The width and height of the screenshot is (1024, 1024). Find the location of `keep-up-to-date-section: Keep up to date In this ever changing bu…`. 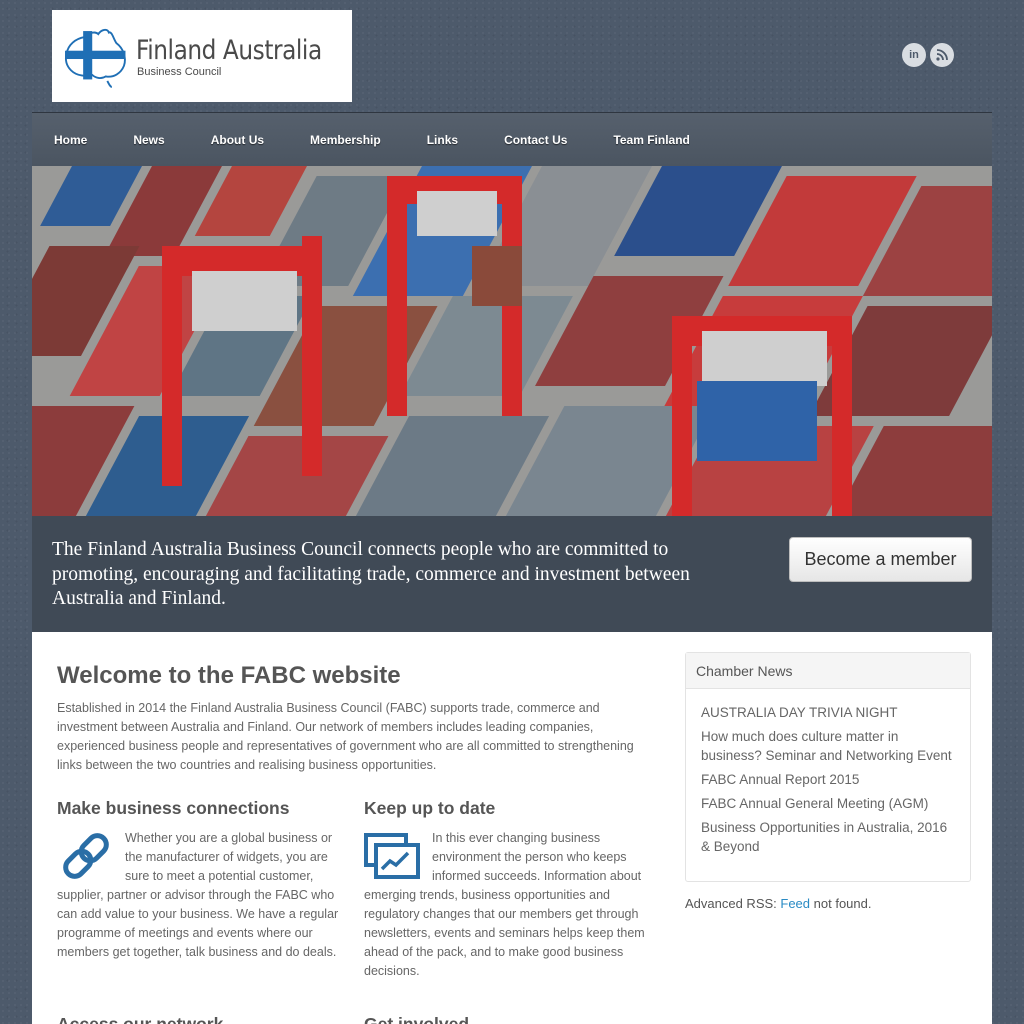

keep-up-to-date-section: Keep up to date In this ever changing bu… is located at coordinates (506, 889).